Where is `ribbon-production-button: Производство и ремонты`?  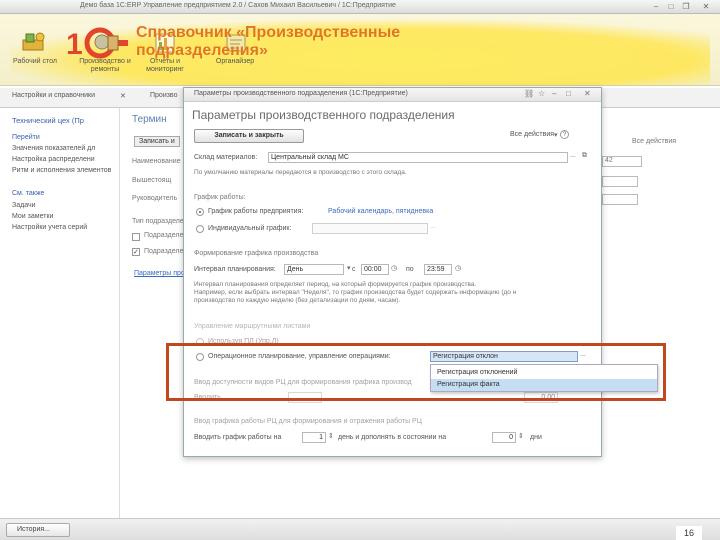 ribbon-production-button: Производство и ремонты is located at coordinates (105, 66).